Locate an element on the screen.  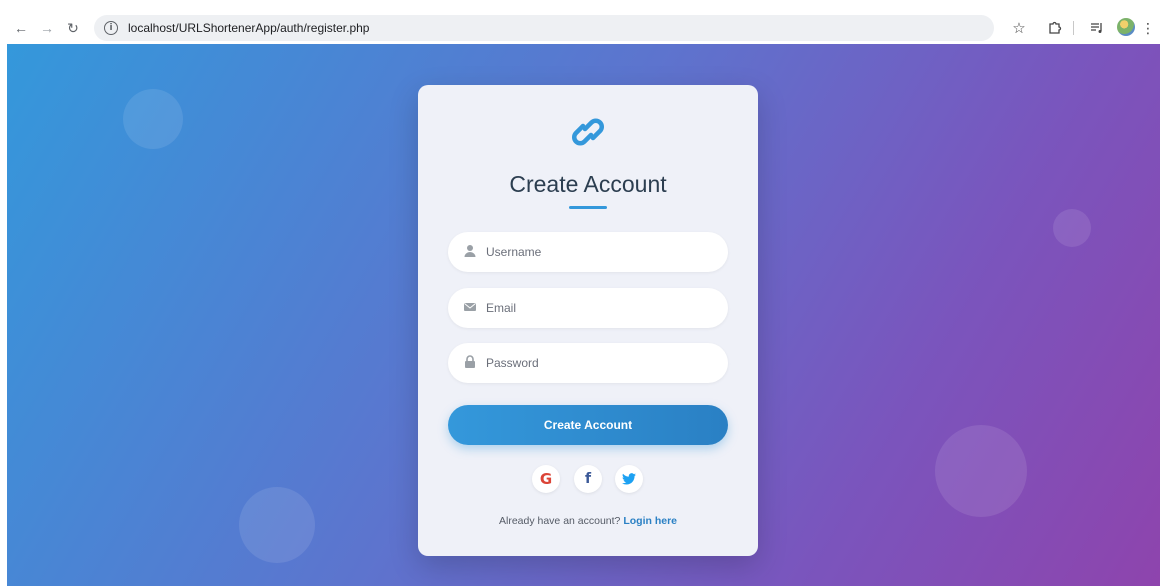
forward-arrow-icon: → is located at coordinates (47, 28).